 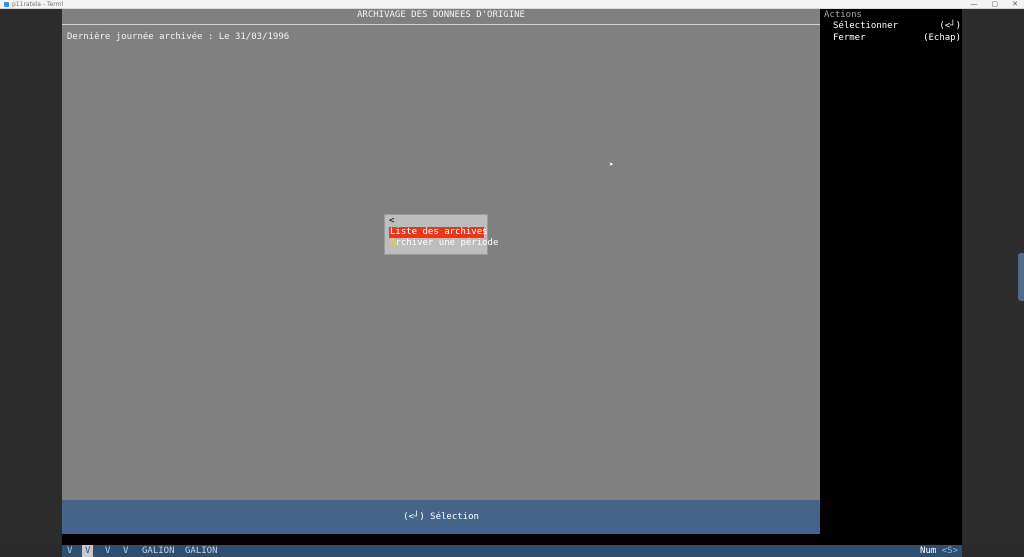 What do you see at coordinates (441, 17) in the screenshot?
I see `screen-title: ARCHIVAGE DES DONNEES D'ORIGINE` at bounding box center [441, 17].